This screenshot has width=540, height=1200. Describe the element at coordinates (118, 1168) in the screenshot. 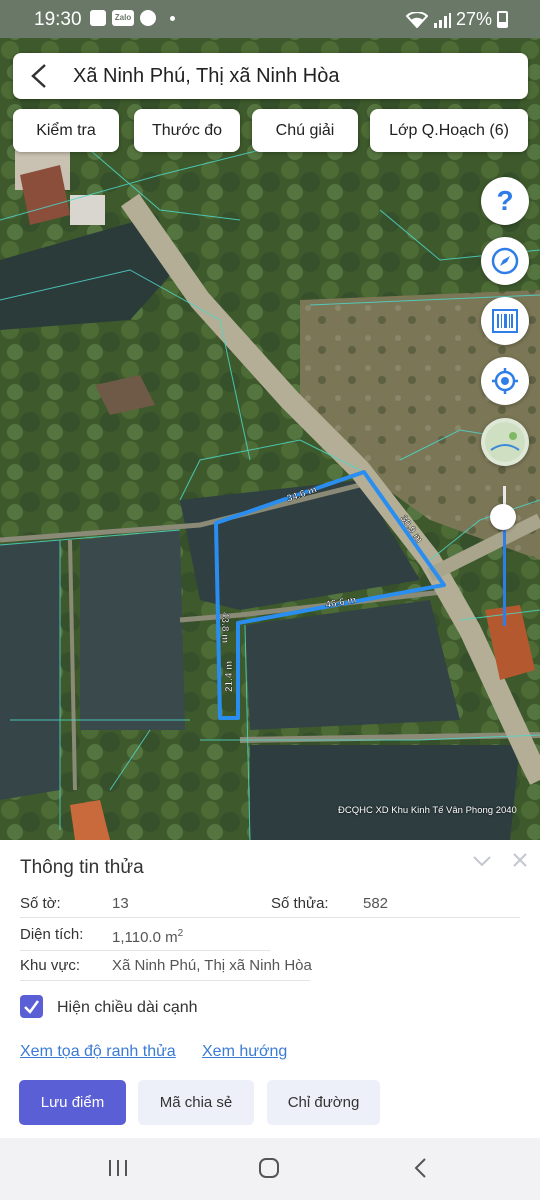

I see `recent-apps-icon` at that location.